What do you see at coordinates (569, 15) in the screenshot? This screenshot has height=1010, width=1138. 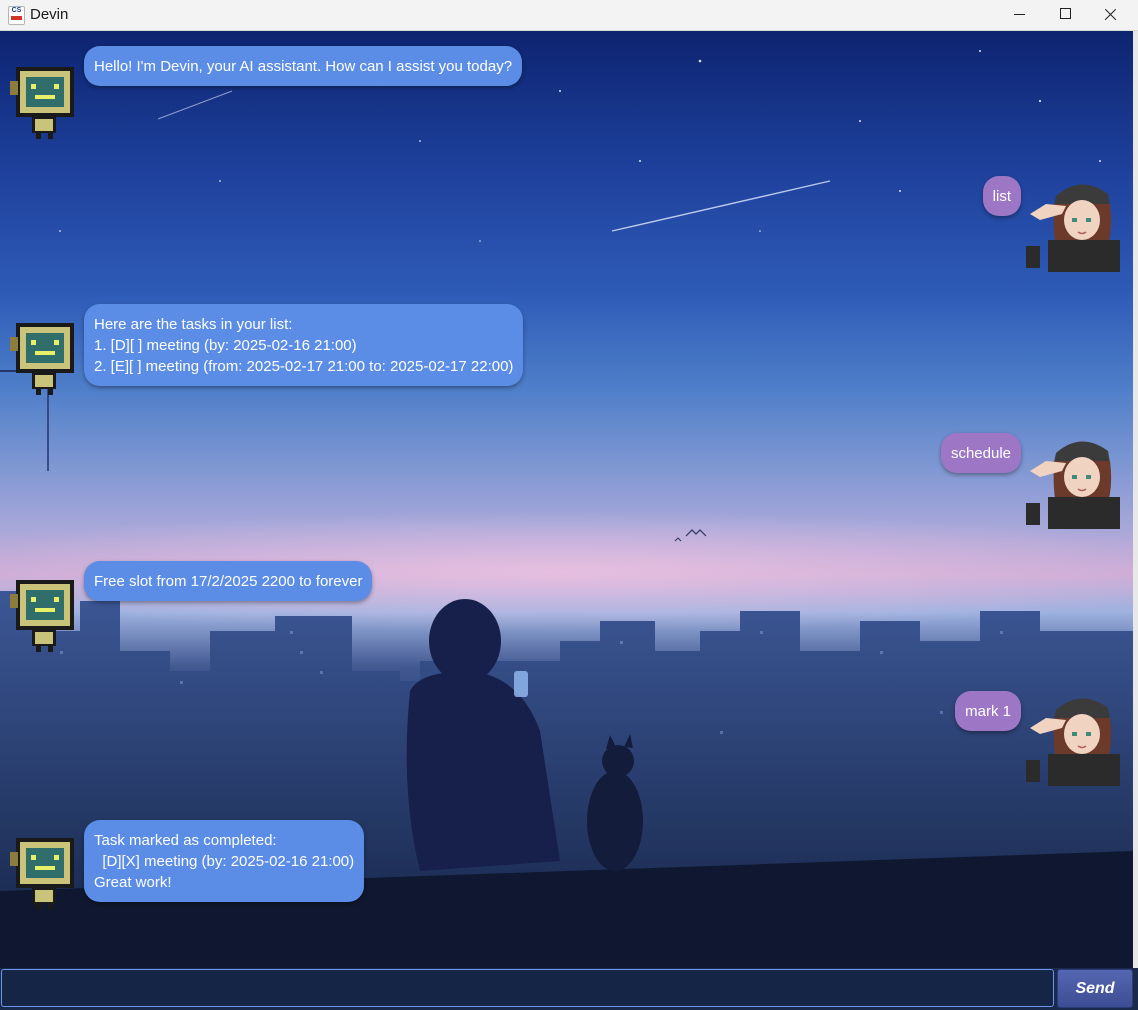 I see `title-bar: CS Devin` at bounding box center [569, 15].